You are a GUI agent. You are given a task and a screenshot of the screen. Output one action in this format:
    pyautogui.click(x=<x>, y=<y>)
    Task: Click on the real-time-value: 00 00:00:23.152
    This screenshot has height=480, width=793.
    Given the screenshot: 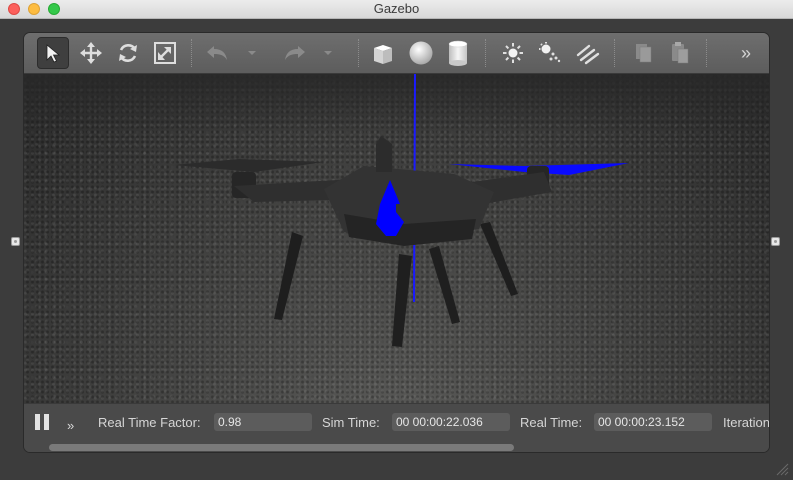 What is the action you would take?
    pyautogui.click(x=653, y=422)
    